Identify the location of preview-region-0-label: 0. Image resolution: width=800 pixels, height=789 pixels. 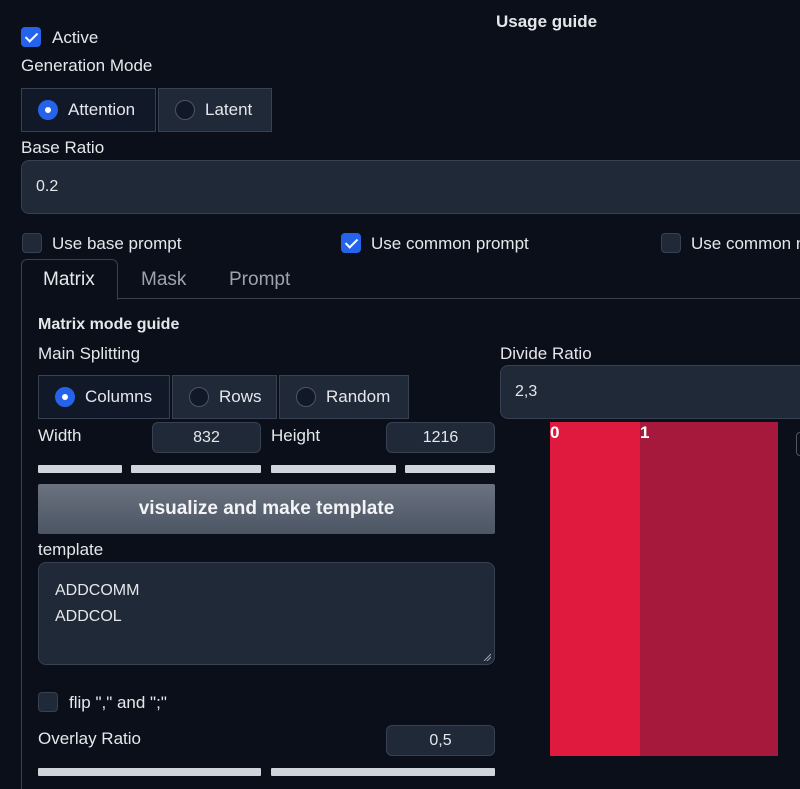
(555, 432).